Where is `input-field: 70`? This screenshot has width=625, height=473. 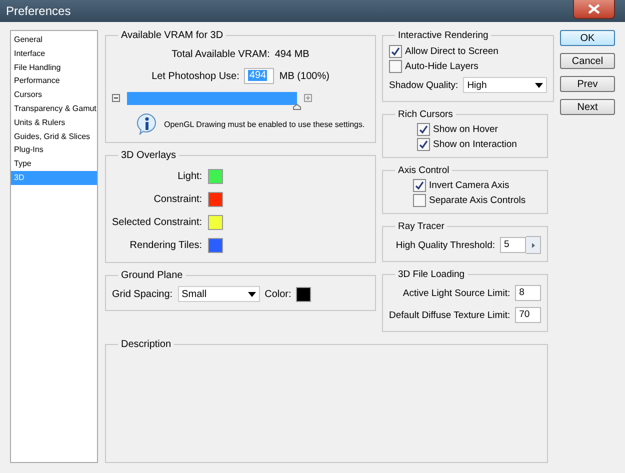 input-field: 70 is located at coordinates (528, 315).